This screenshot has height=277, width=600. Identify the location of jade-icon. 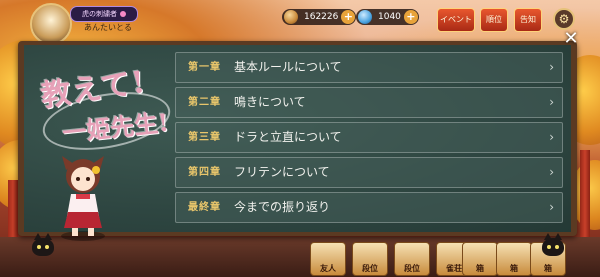
(365, 17).